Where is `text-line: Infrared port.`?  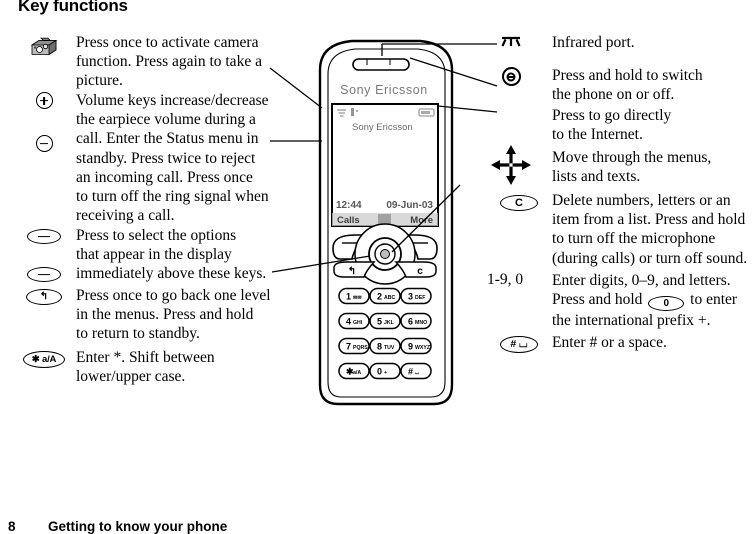
text-line: Infrared port. is located at coordinates (593, 42).